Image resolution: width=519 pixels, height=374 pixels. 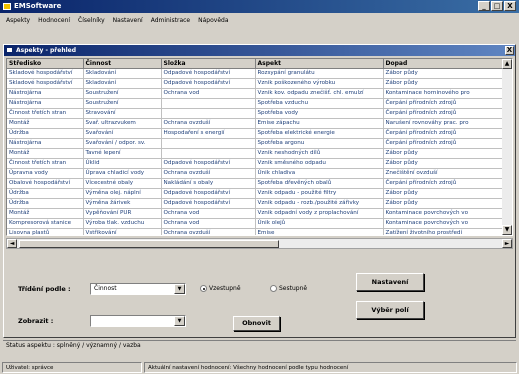 I want to click on table-cell: Vznik neshodných dílů, so click(x=319, y=153).